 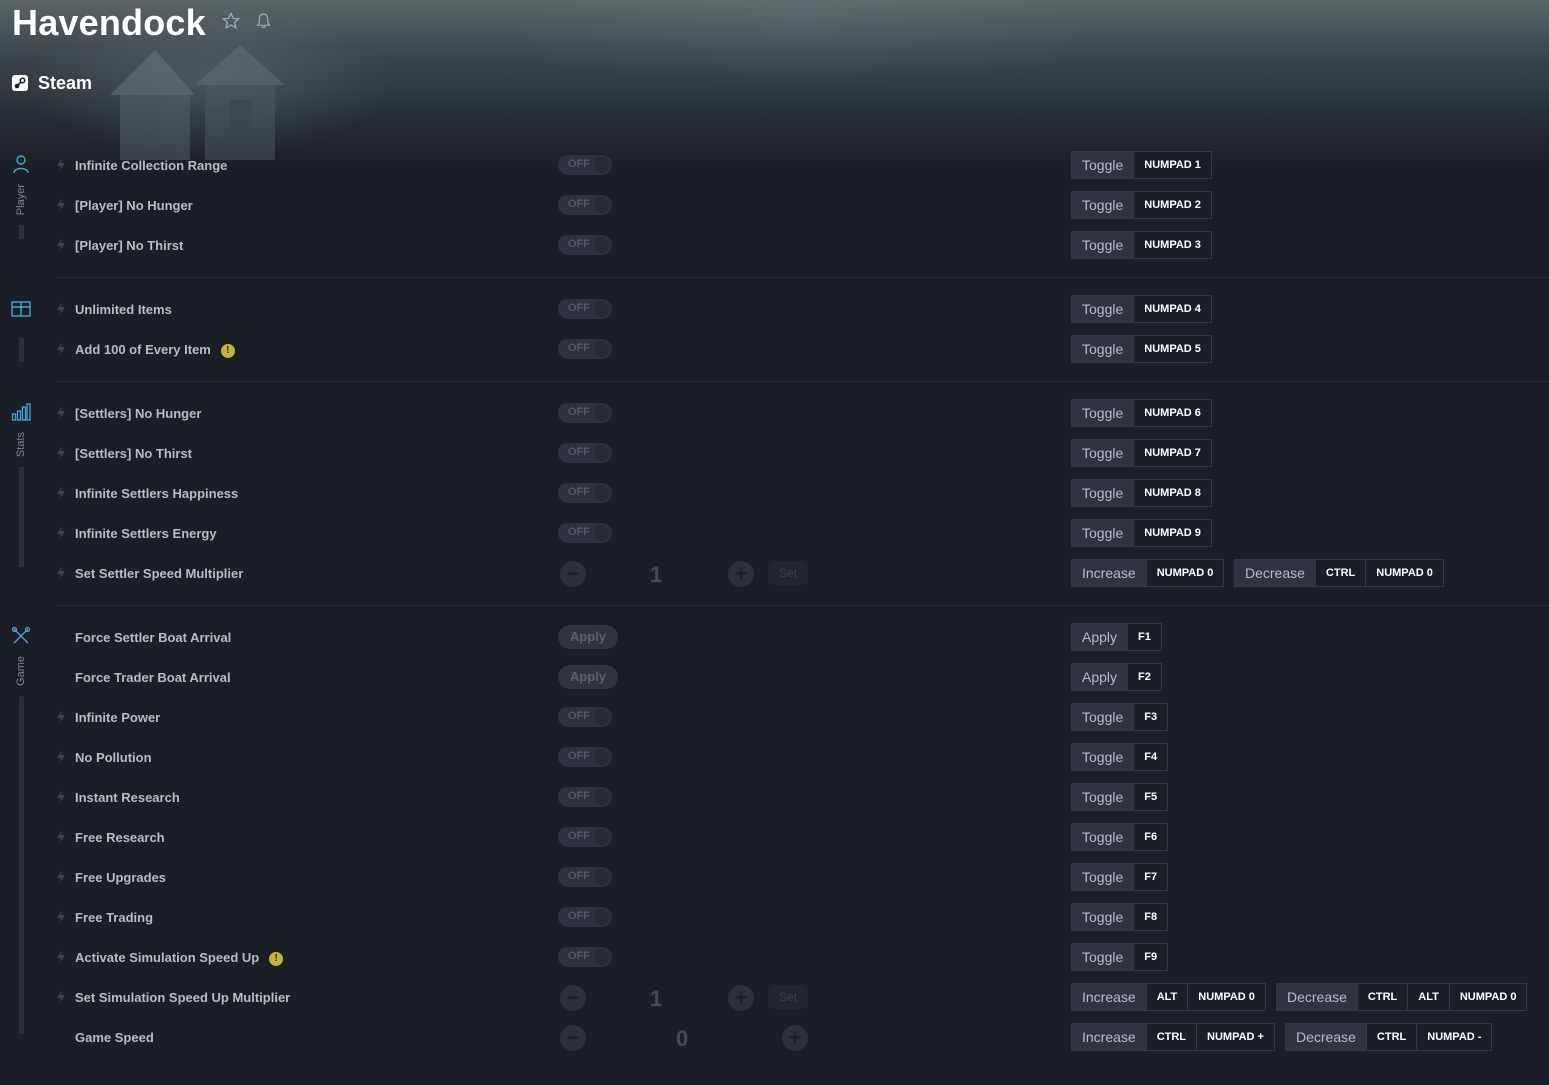 I want to click on hotkey-key: F6, so click(x=1150, y=837).